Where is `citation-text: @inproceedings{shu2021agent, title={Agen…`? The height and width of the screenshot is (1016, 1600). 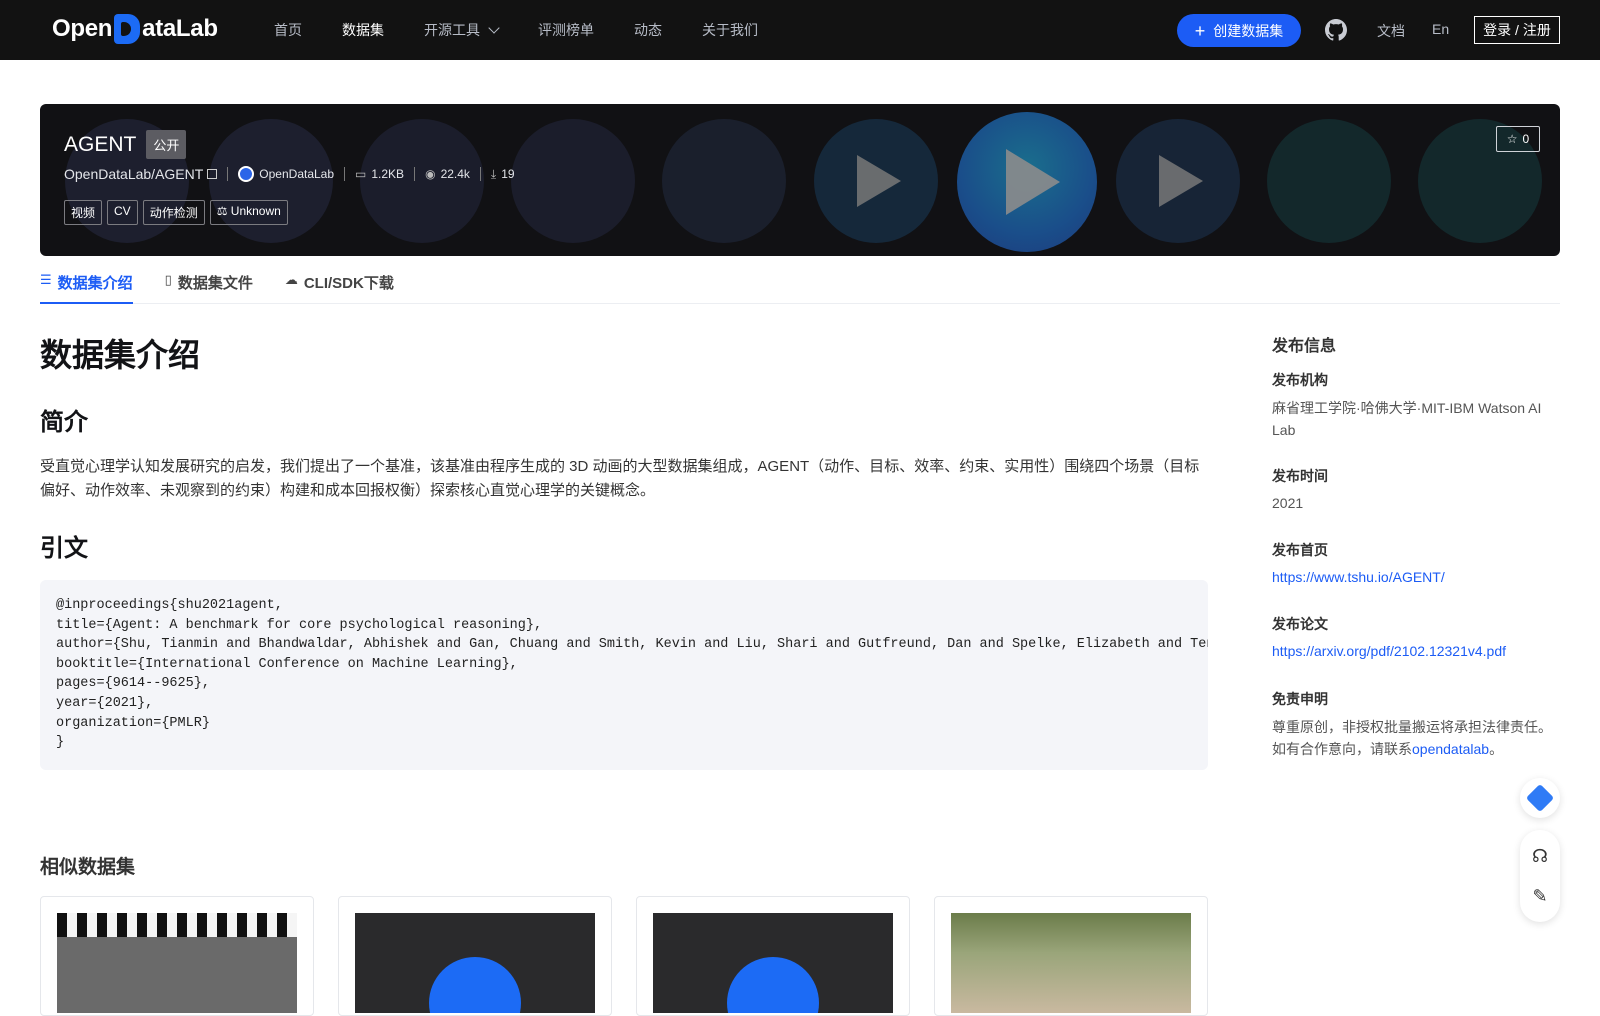 citation-text: @inproceedings{shu2021agent, title={Agen… is located at coordinates (632, 674).